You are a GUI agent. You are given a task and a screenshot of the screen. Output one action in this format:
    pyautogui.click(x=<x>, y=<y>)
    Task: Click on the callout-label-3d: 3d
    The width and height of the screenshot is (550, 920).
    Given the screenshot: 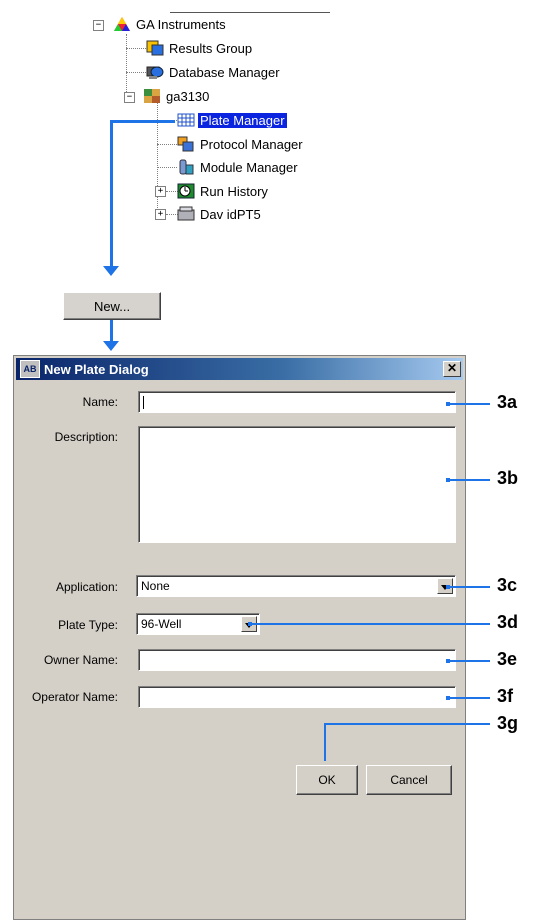 What is the action you would take?
    pyautogui.click(x=508, y=622)
    